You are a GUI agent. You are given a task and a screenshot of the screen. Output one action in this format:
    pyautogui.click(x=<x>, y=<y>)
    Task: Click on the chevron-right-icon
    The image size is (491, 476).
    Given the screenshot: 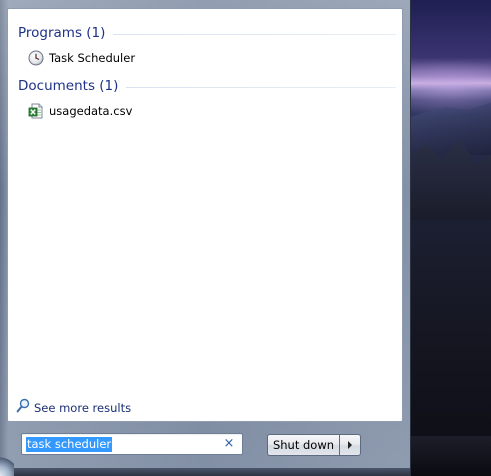 What is the action you would take?
    pyautogui.click(x=350, y=445)
    